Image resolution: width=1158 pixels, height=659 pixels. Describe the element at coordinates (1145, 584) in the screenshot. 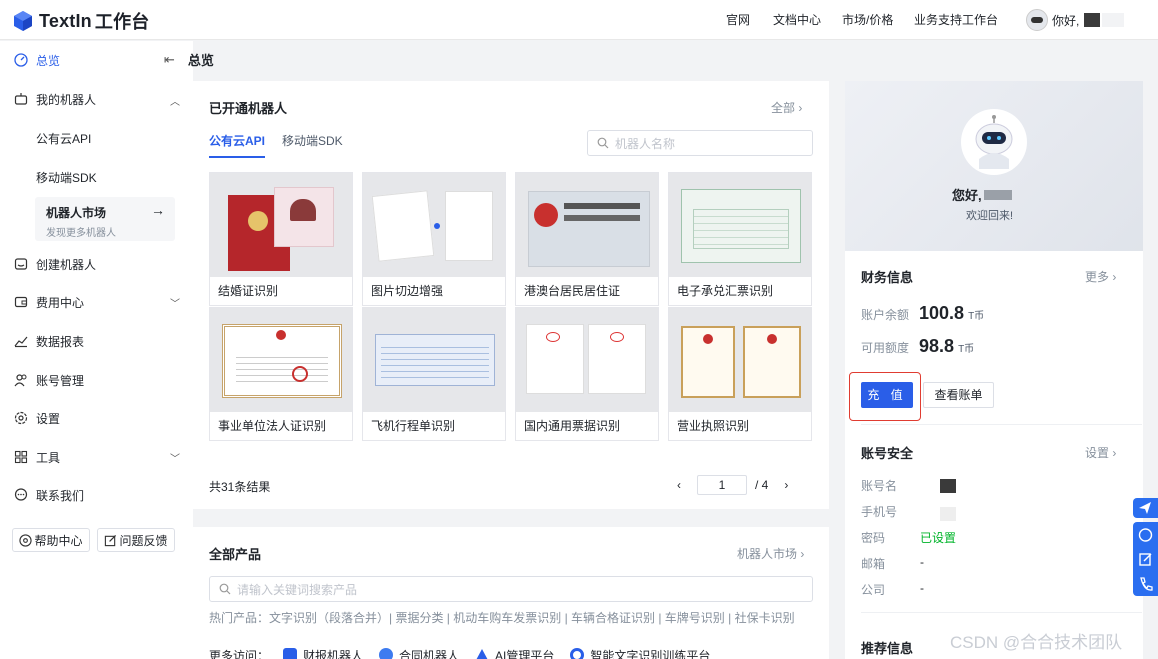

I see `phone-icon` at that location.